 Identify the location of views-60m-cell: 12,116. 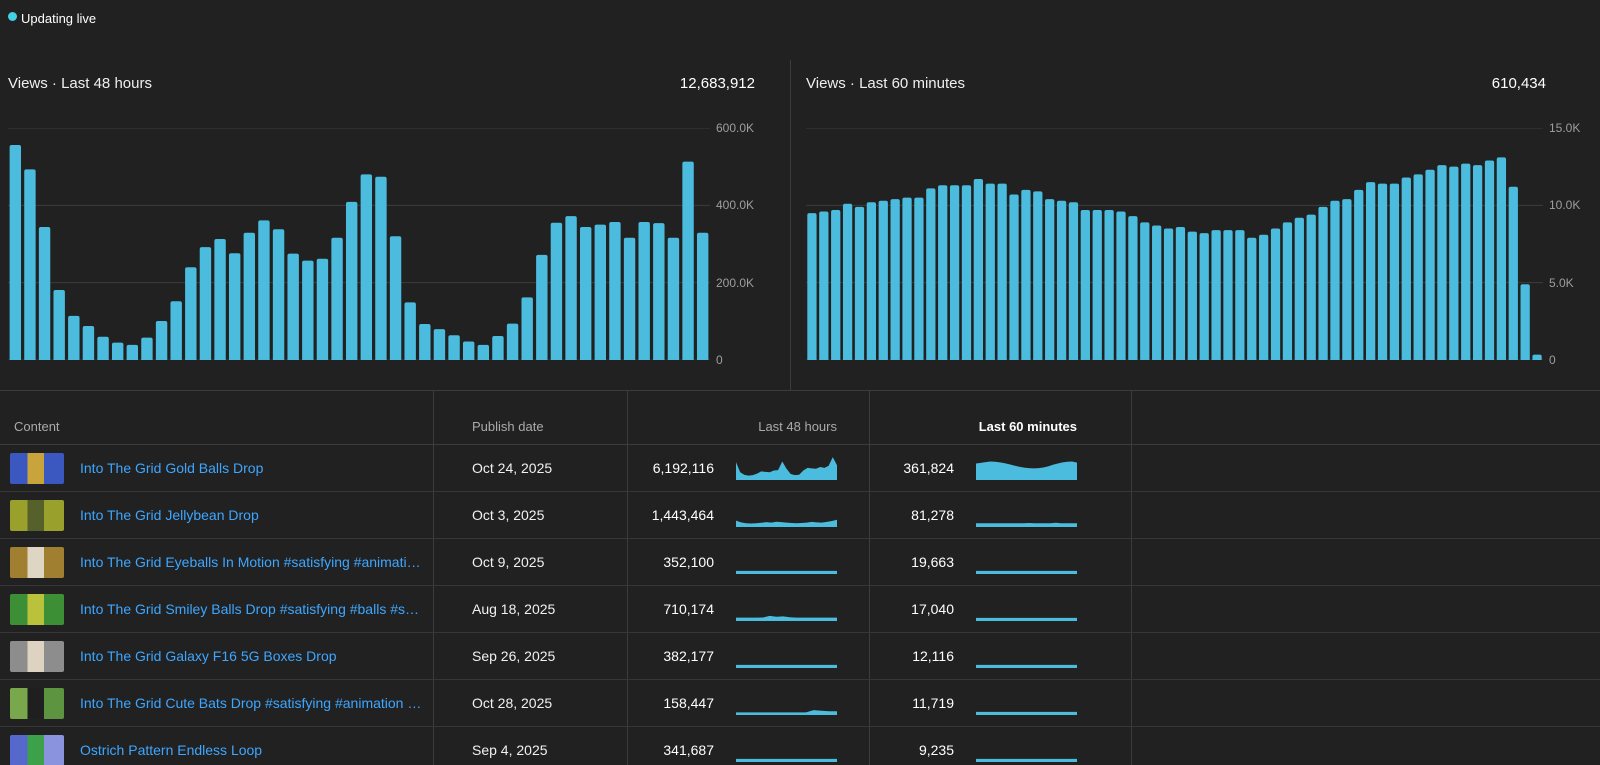
(1001, 656).